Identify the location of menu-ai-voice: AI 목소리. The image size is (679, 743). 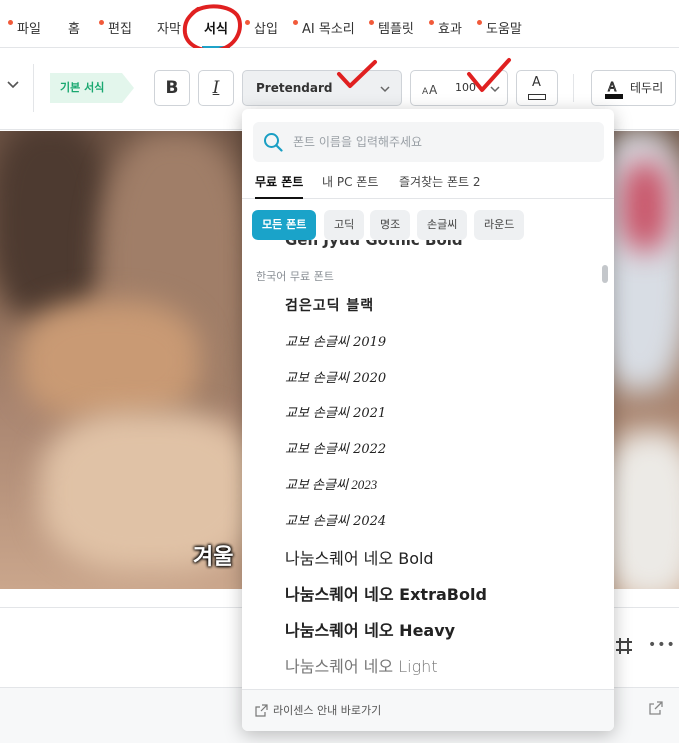
(324, 24).